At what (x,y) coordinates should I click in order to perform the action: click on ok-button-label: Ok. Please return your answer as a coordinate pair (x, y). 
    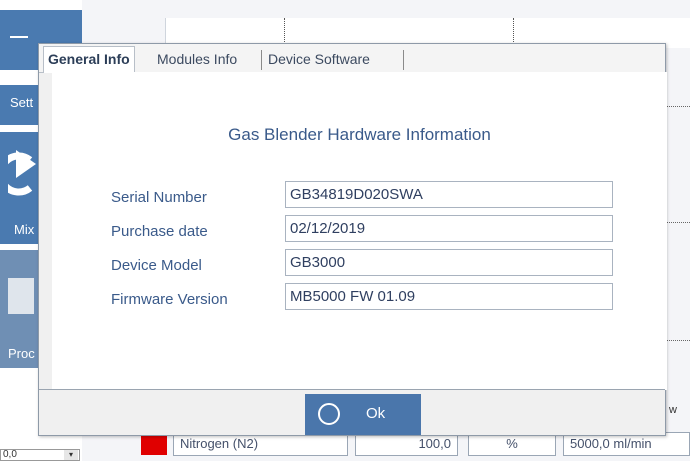
    Looking at the image, I should click on (376, 413).